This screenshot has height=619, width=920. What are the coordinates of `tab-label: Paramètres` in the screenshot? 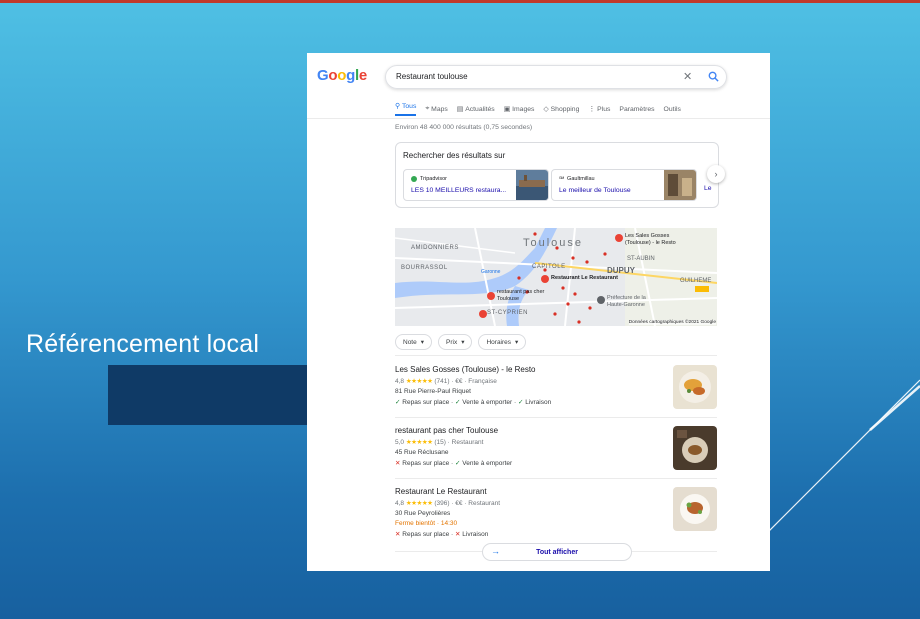 It's located at (637, 109).